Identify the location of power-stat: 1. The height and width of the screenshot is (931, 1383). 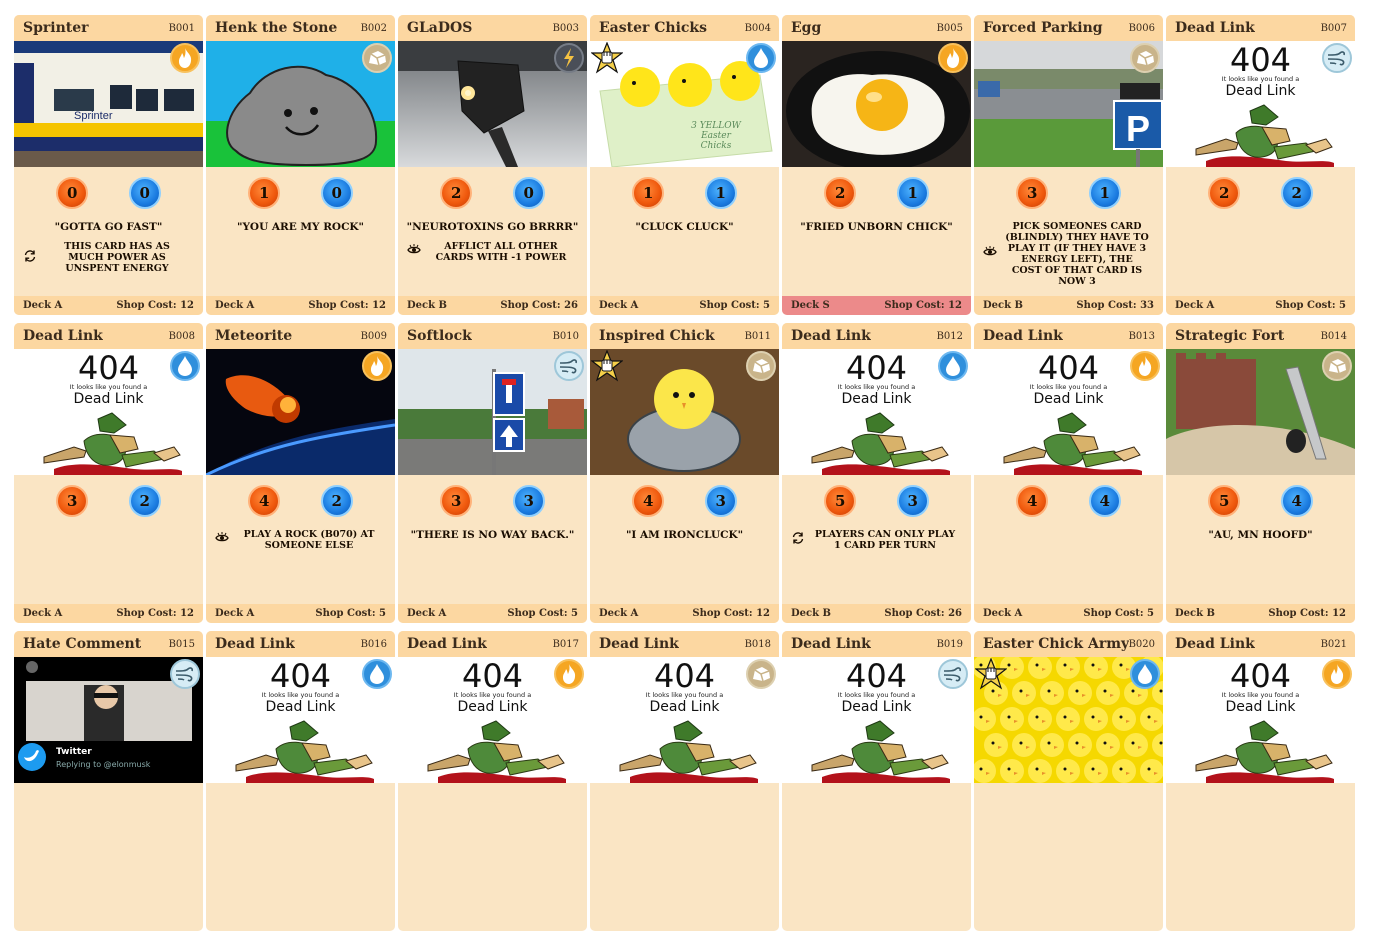
(648, 193).